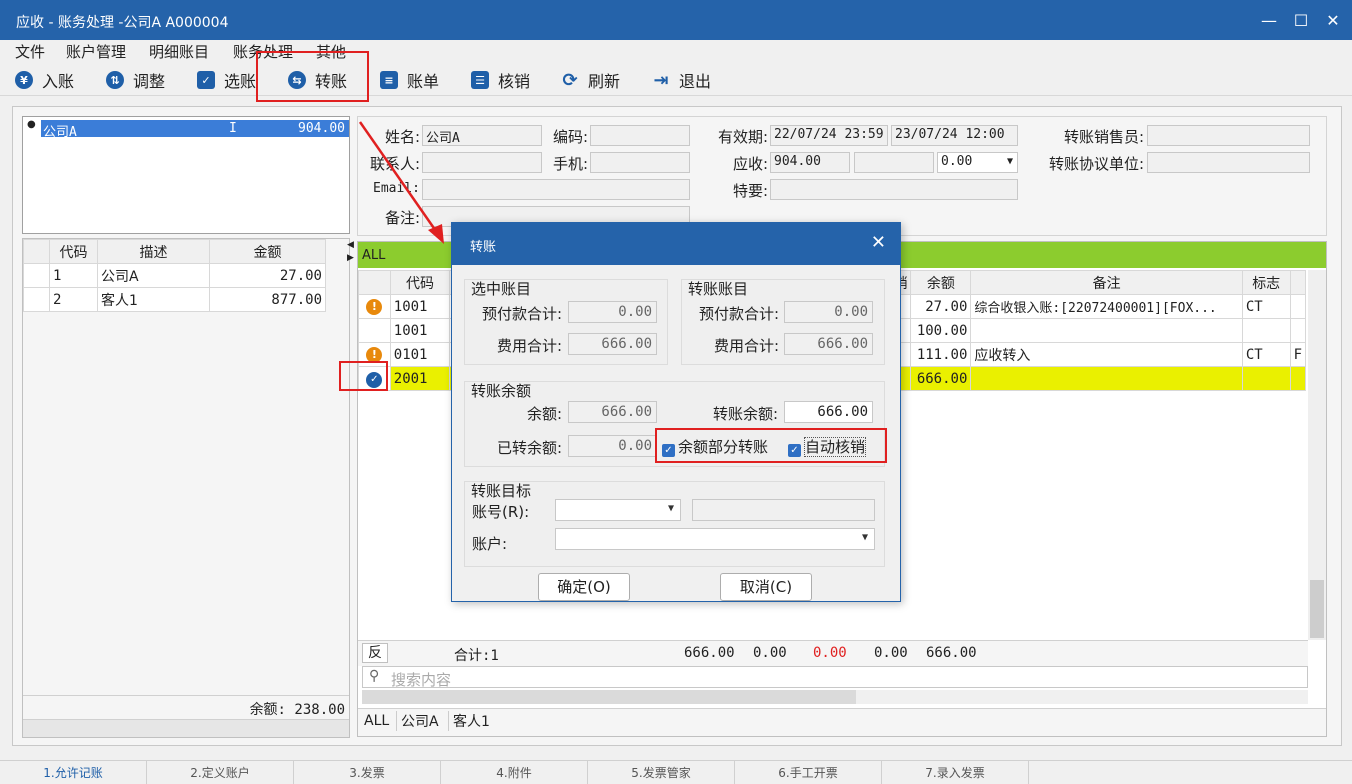 This screenshot has height=784, width=1352. I want to click on adjust-button: ⇅ 调整, so click(135, 80).